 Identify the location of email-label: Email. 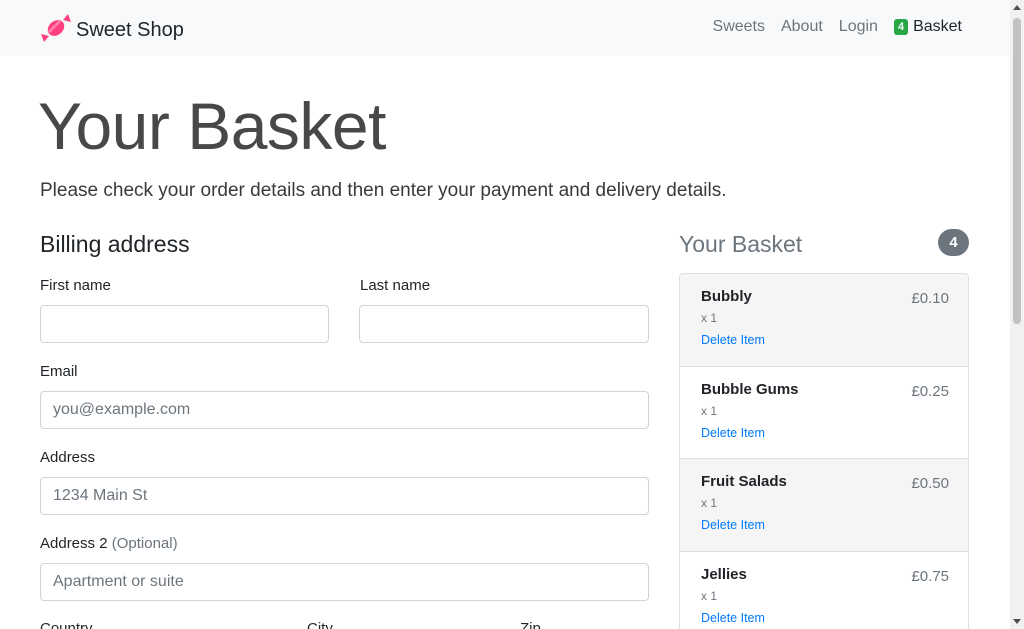
(59, 371).